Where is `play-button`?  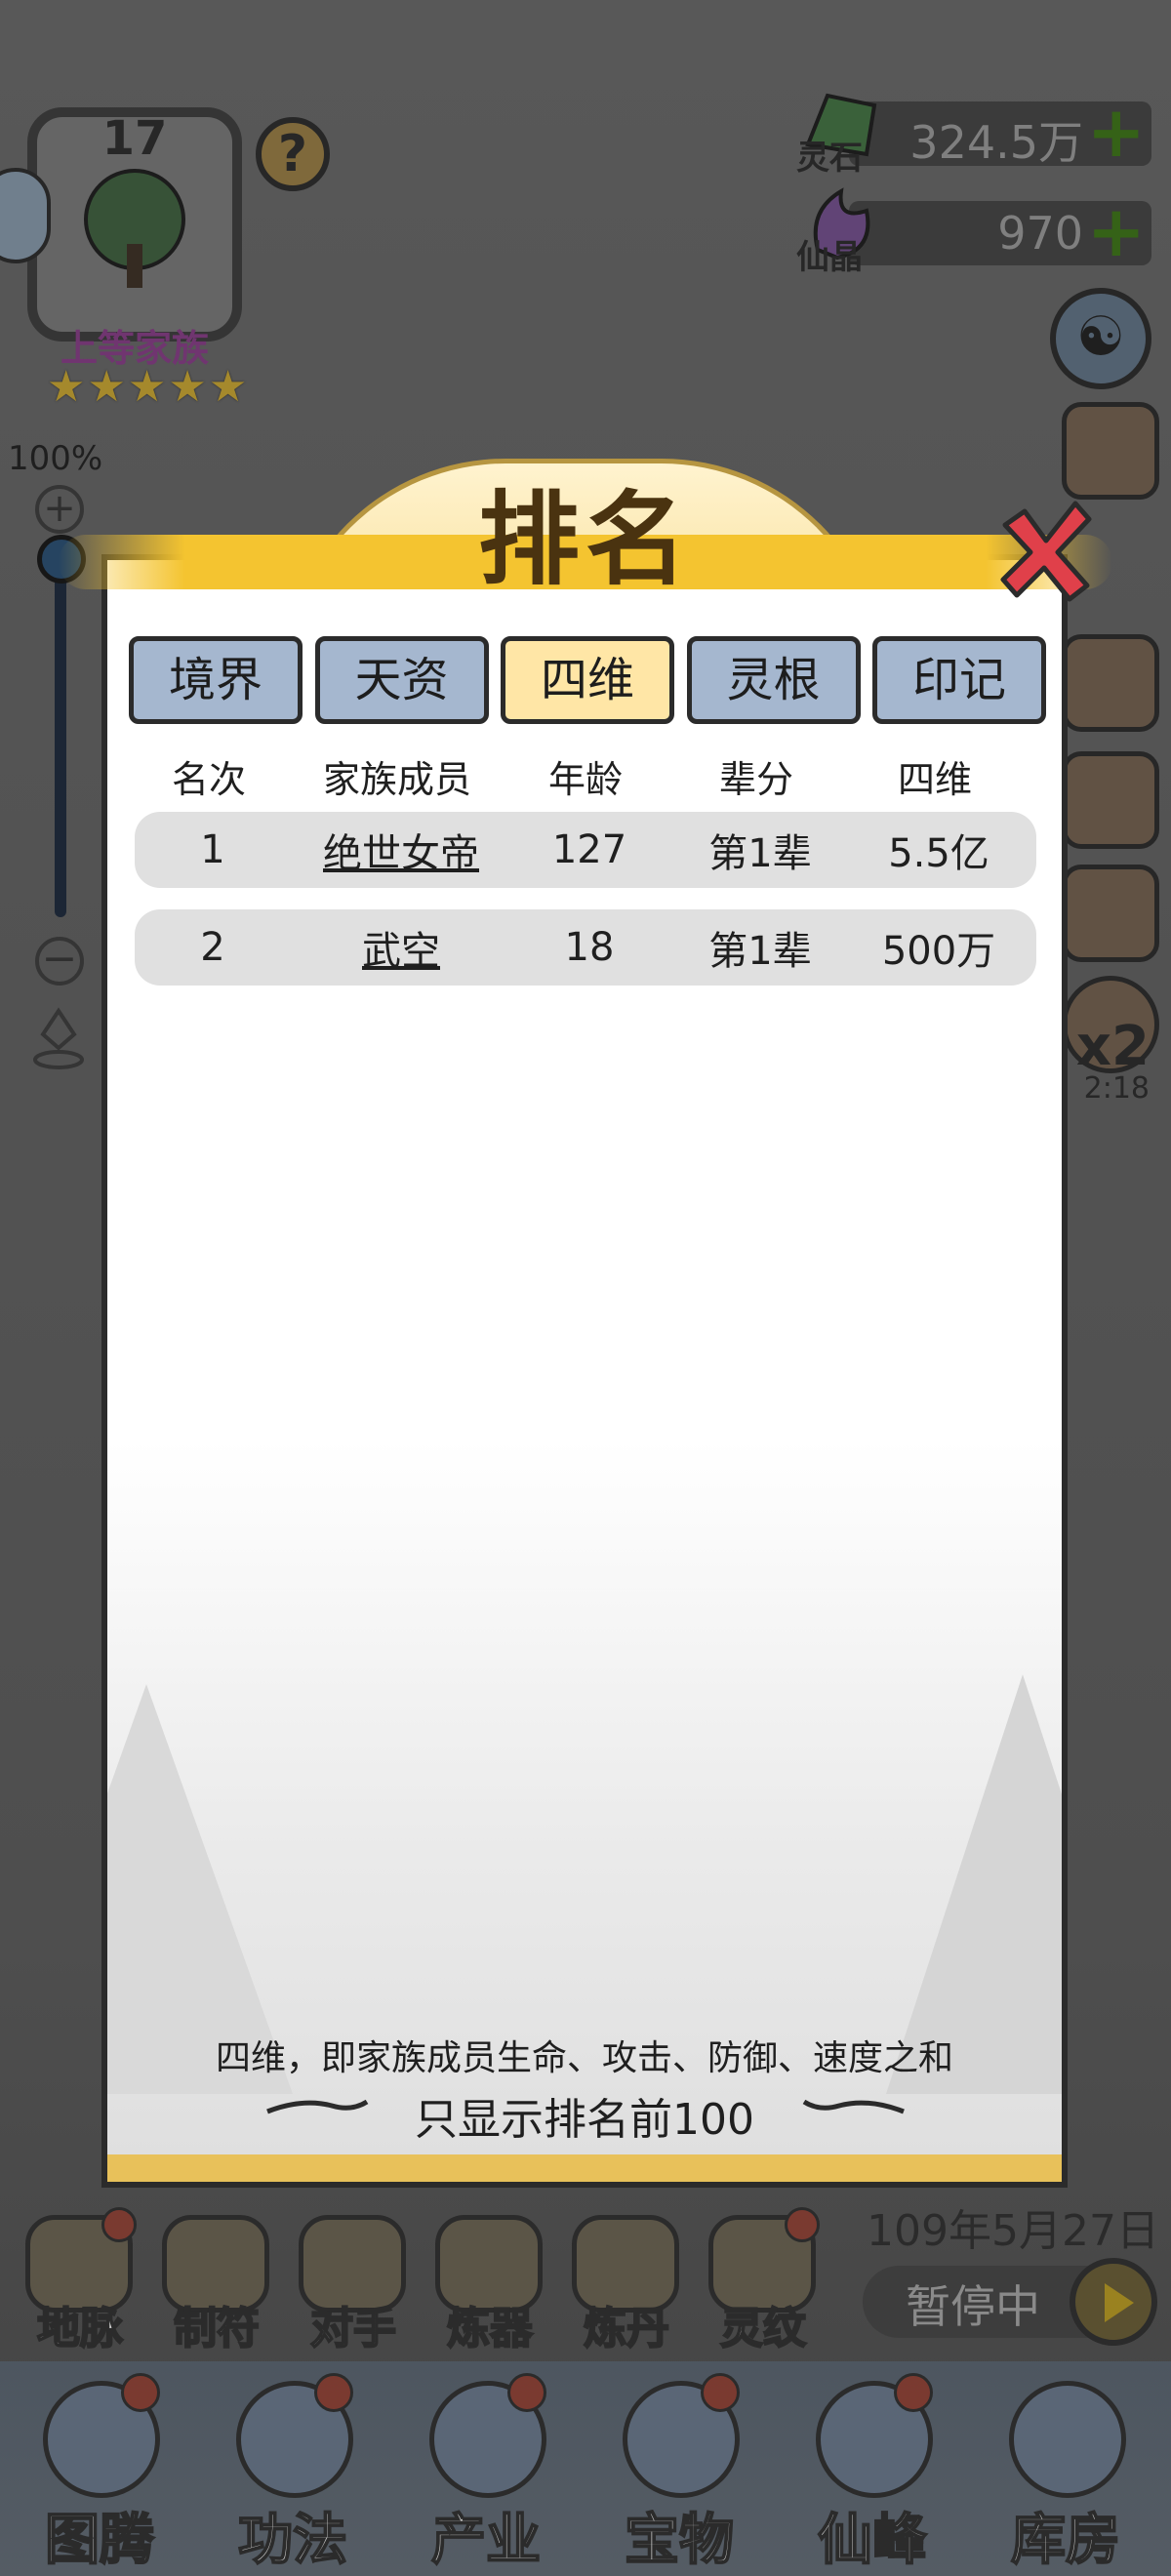
play-button is located at coordinates (1113, 2302).